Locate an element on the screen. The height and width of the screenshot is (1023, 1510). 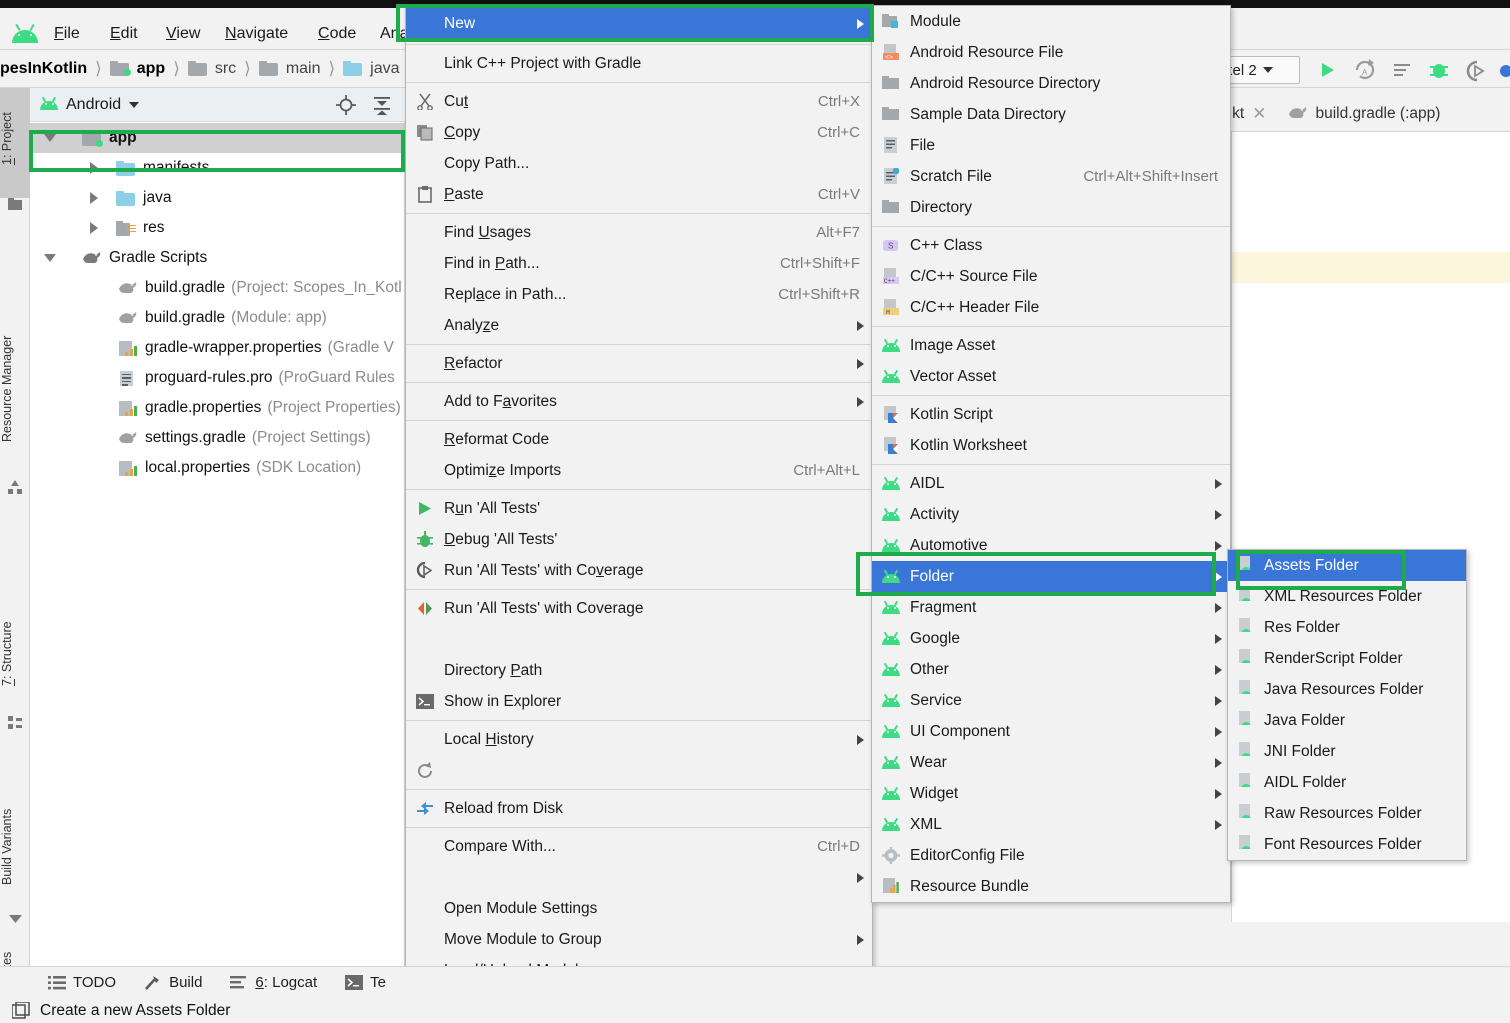
tool-window-todo: TODO is located at coordinates (82, 982).